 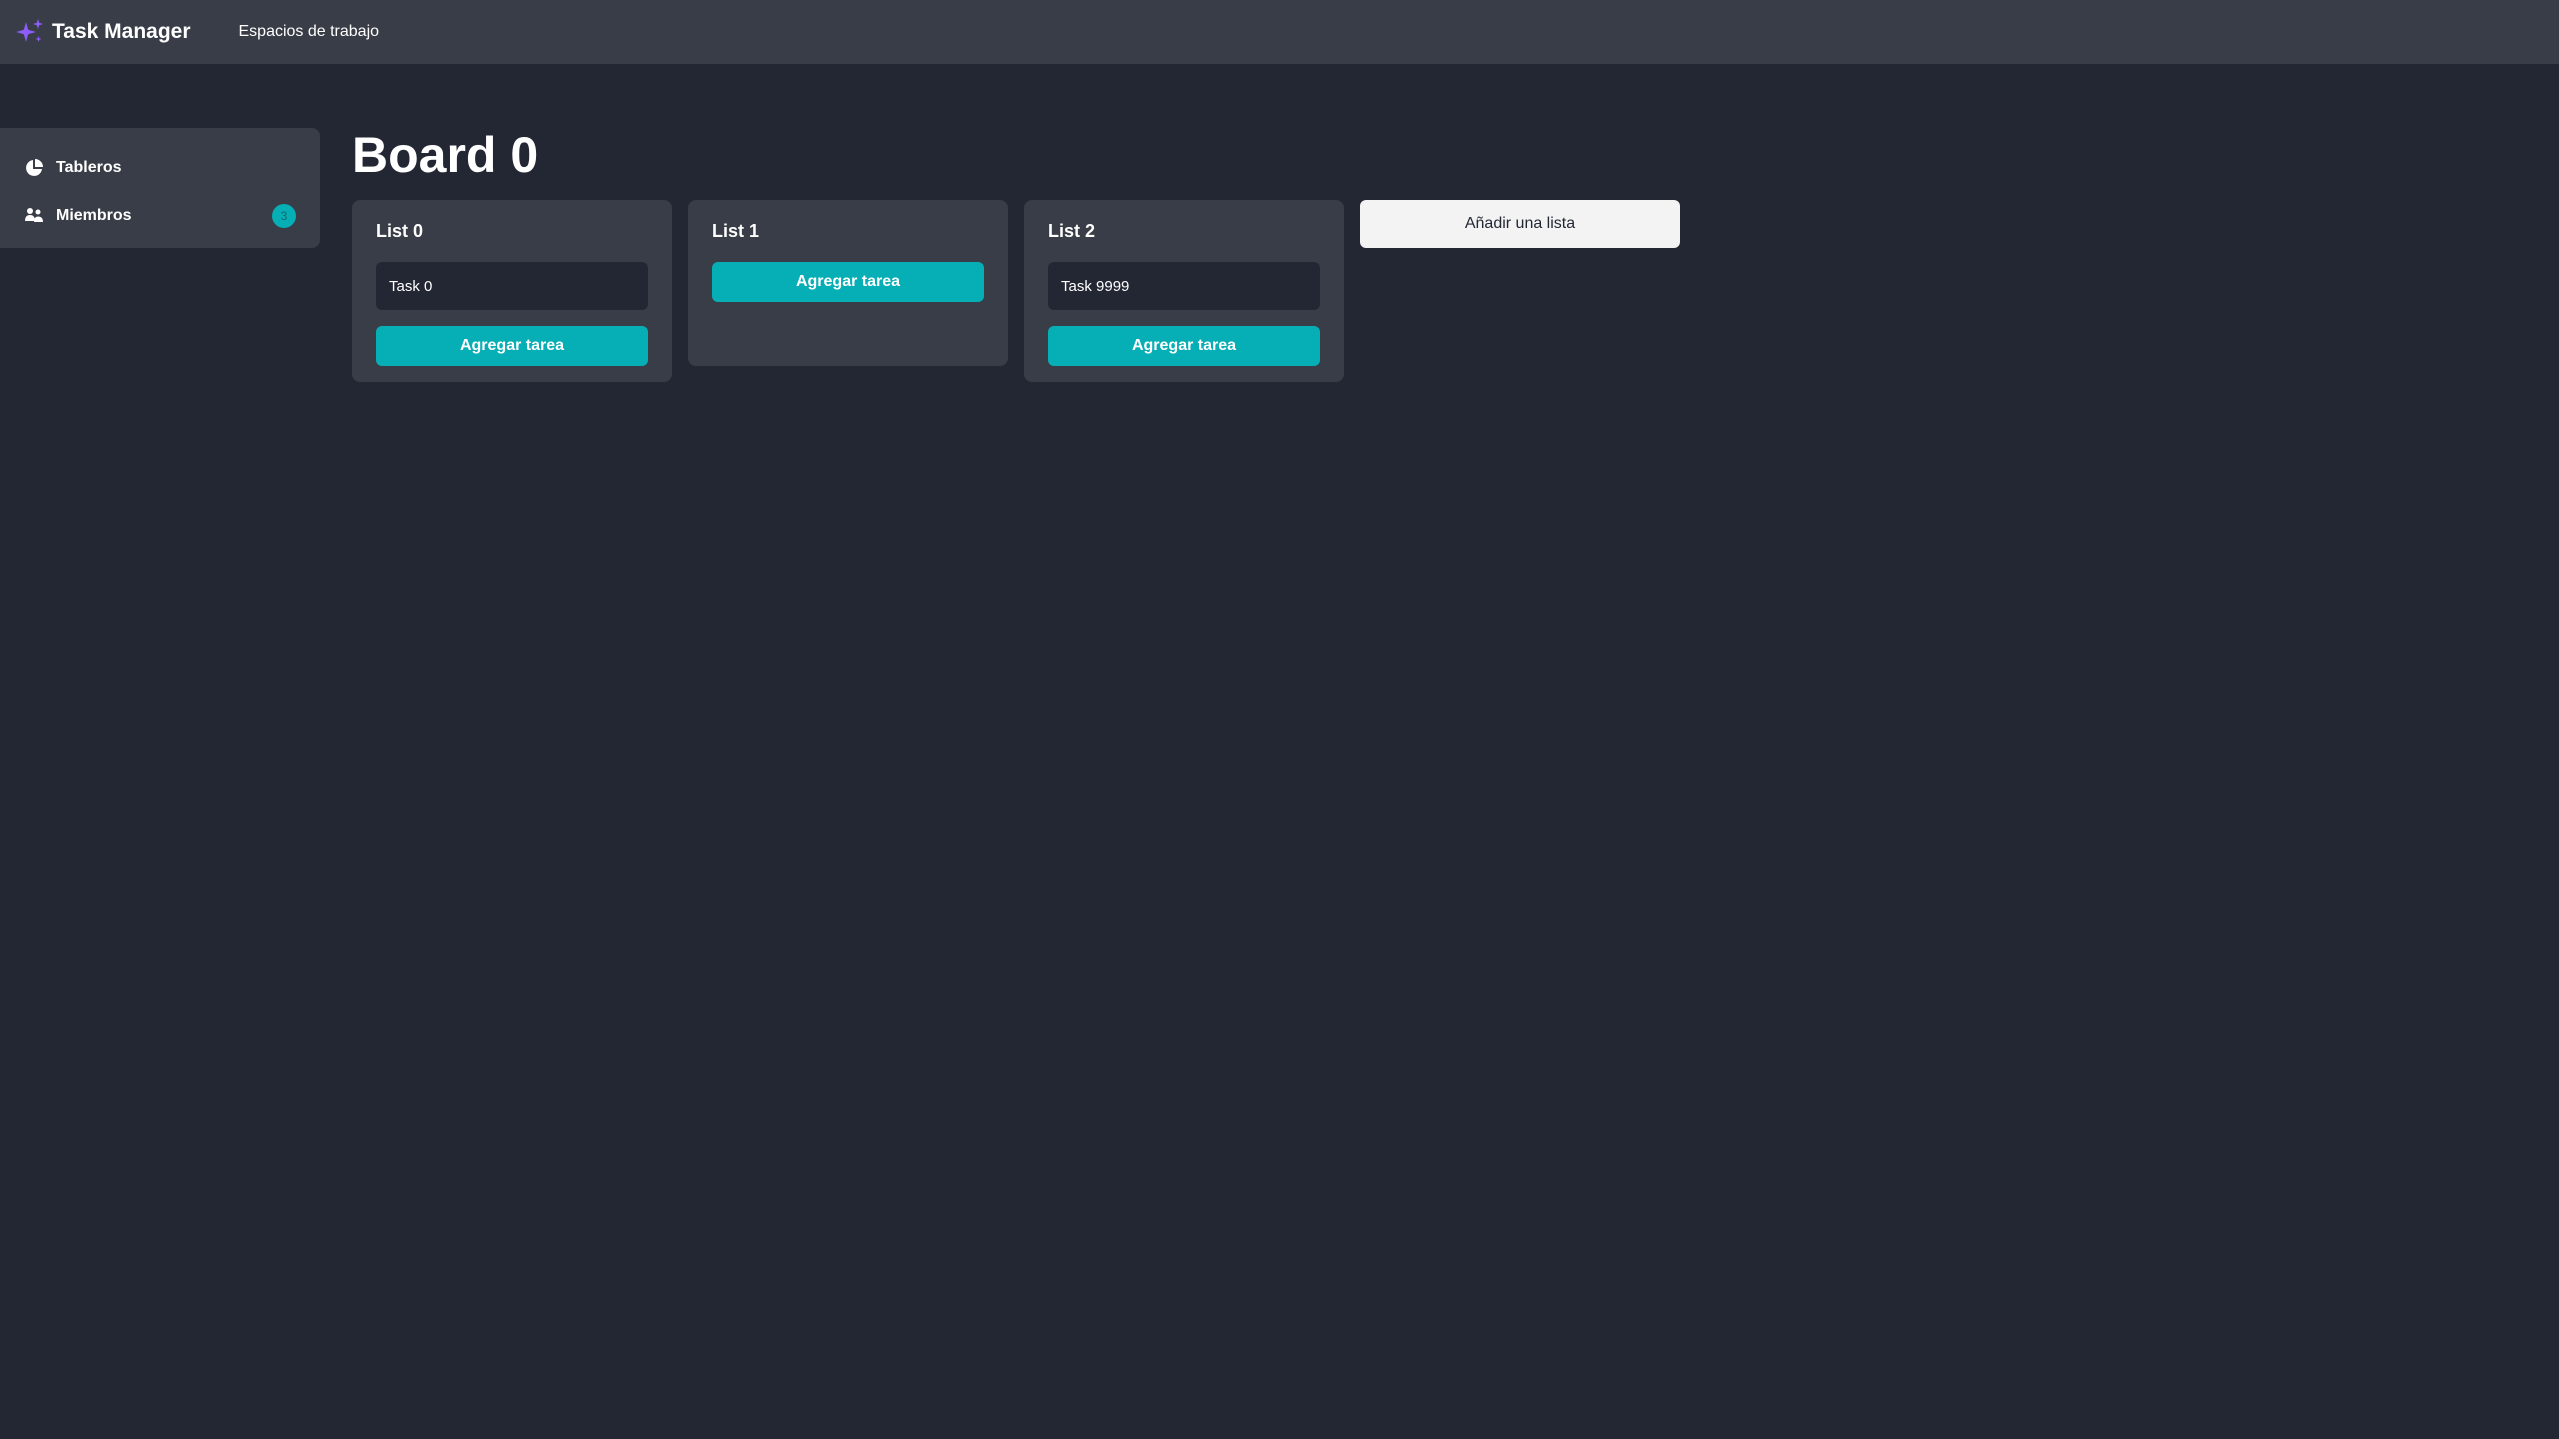 I want to click on list-column: List 0 Task 0 Agregar tarea, so click(x=512, y=291).